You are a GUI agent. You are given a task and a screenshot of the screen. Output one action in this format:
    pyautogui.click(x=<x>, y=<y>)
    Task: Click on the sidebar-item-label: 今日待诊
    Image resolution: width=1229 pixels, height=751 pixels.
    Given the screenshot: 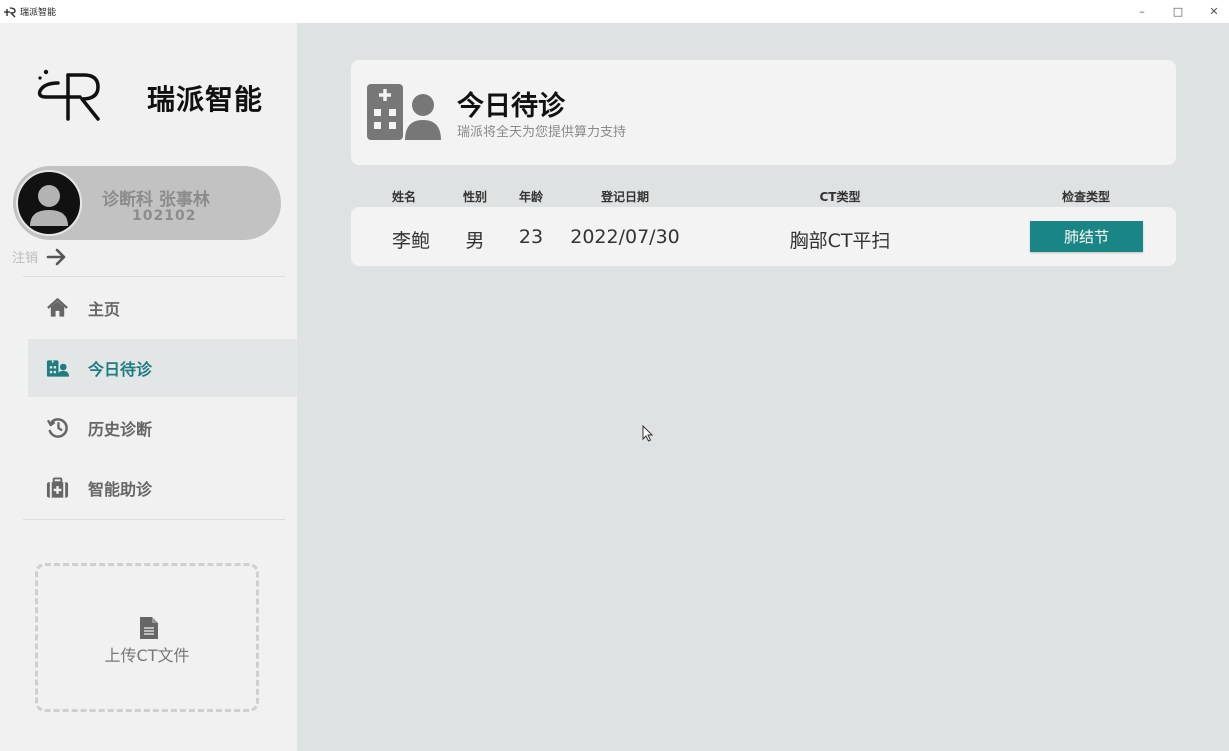 What is the action you would take?
    pyautogui.click(x=120, y=369)
    